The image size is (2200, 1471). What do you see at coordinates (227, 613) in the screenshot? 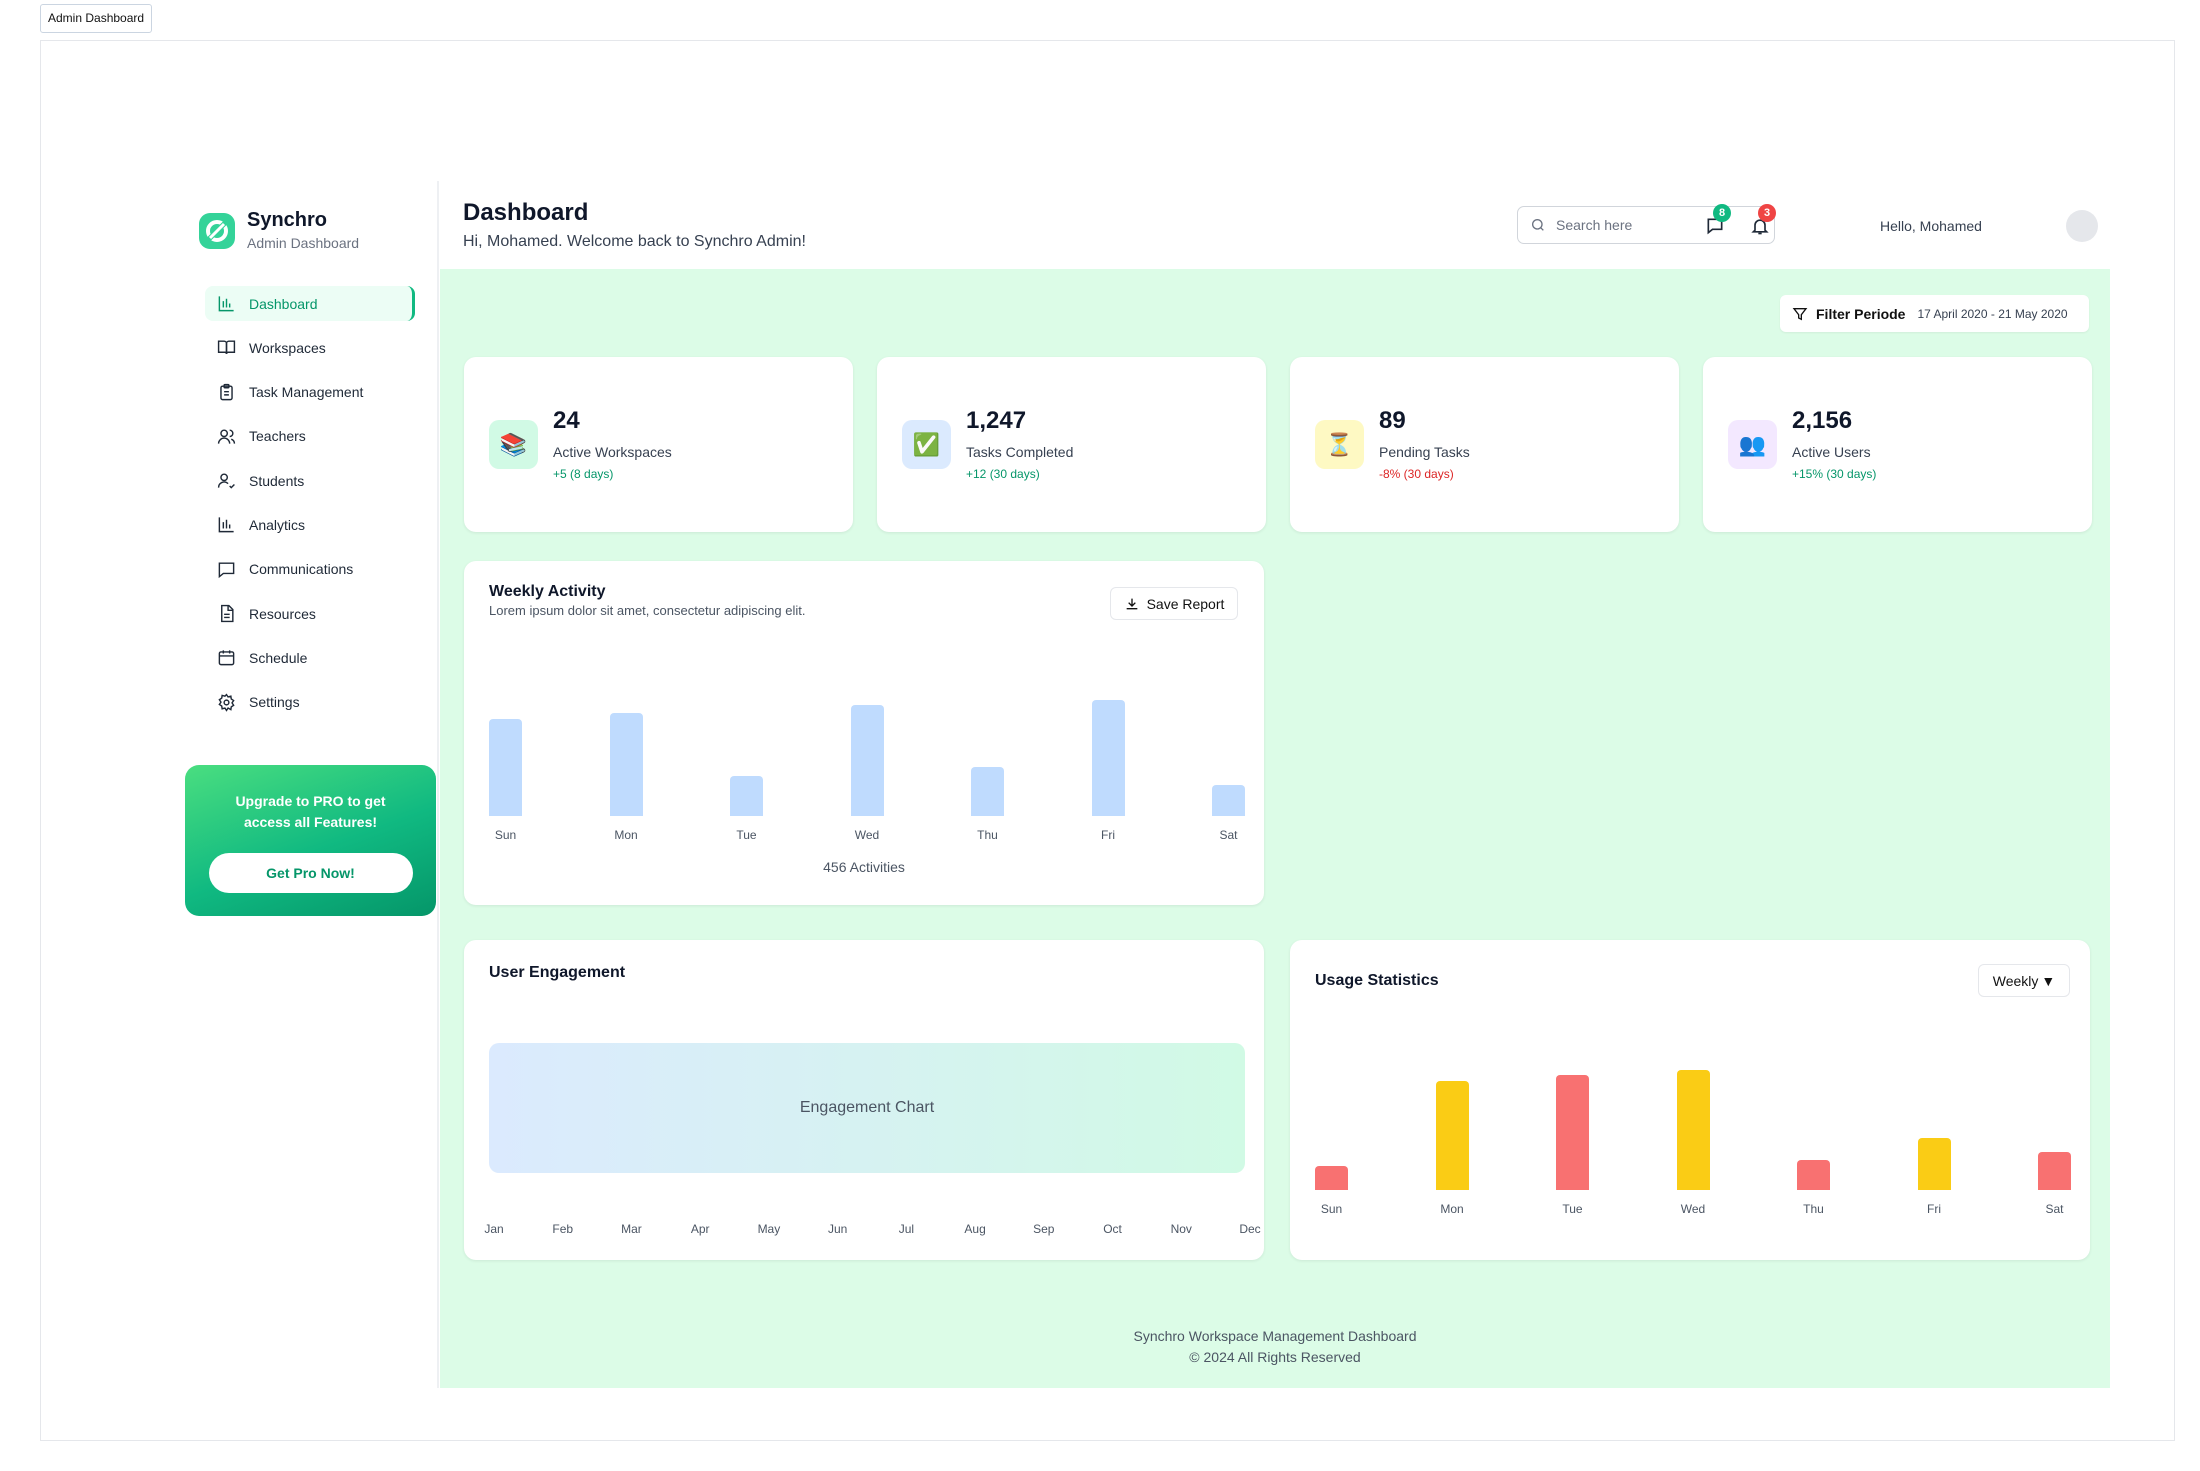
I see `file-text-icon` at bounding box center [227, 613].